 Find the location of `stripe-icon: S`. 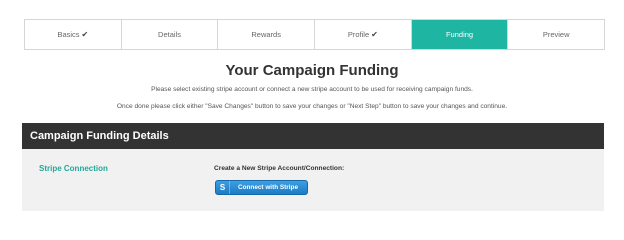

stripe-icon: S is located at coordinates (223, 187).